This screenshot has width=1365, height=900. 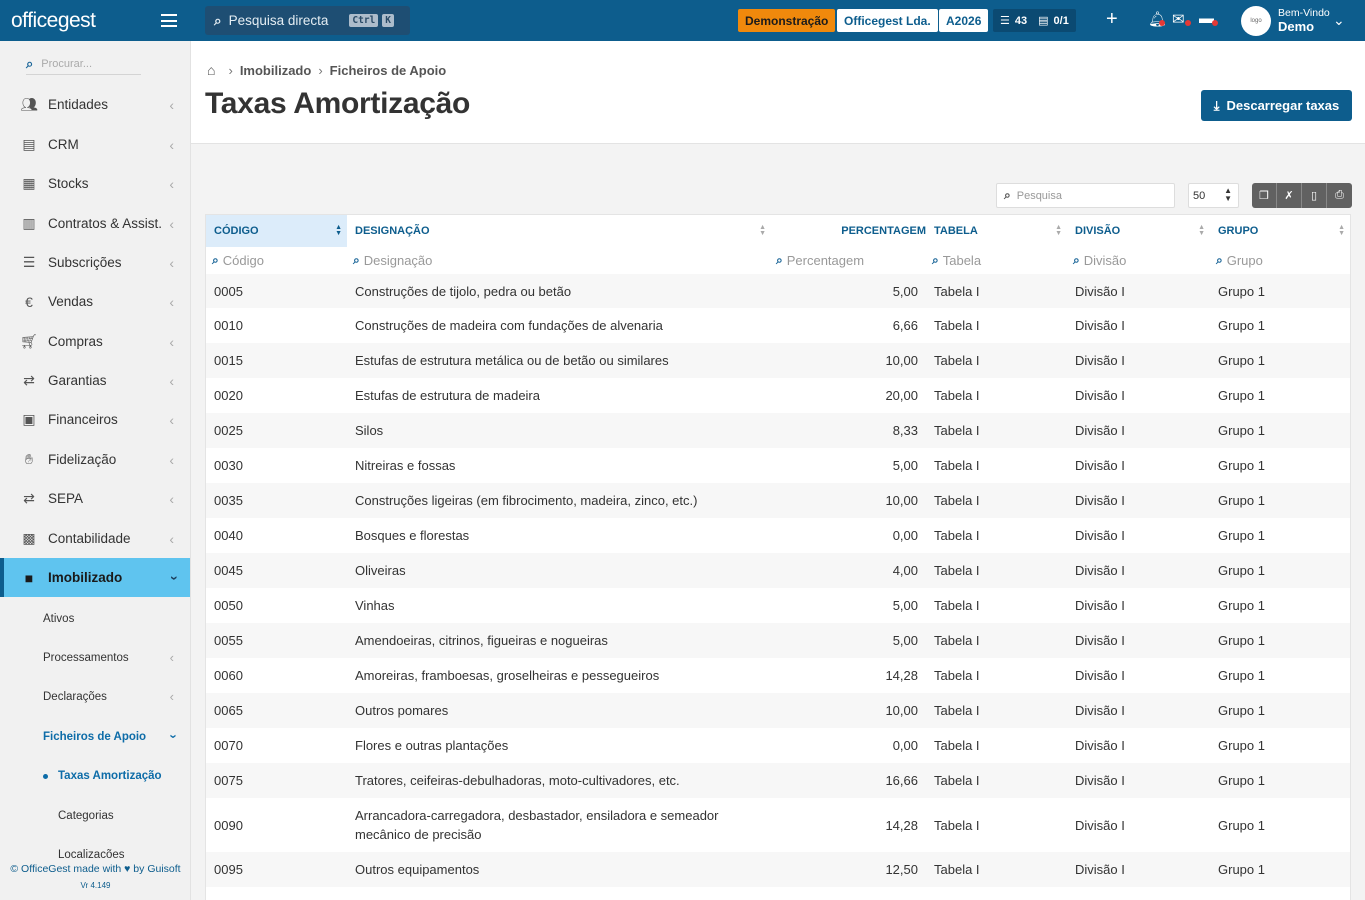 I want to click on excel-icon: ✗, so click(x=1289, y=195).